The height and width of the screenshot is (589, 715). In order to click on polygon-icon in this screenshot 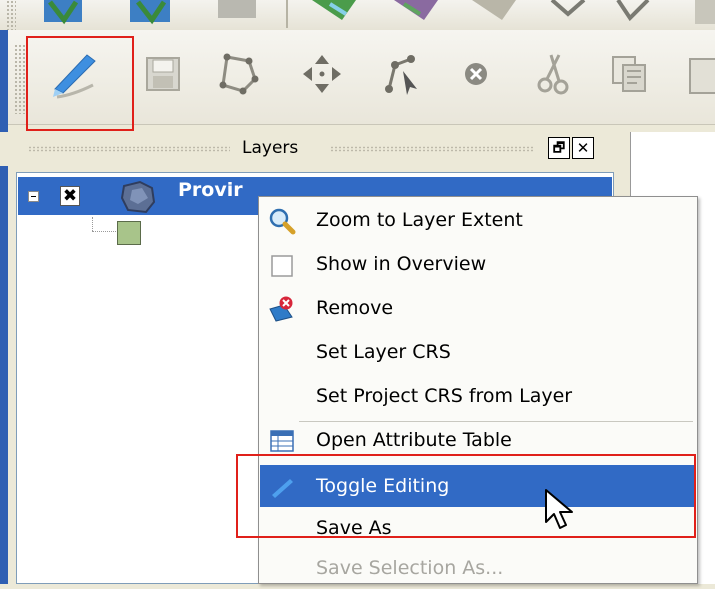, I will do `click(239, 74)`.